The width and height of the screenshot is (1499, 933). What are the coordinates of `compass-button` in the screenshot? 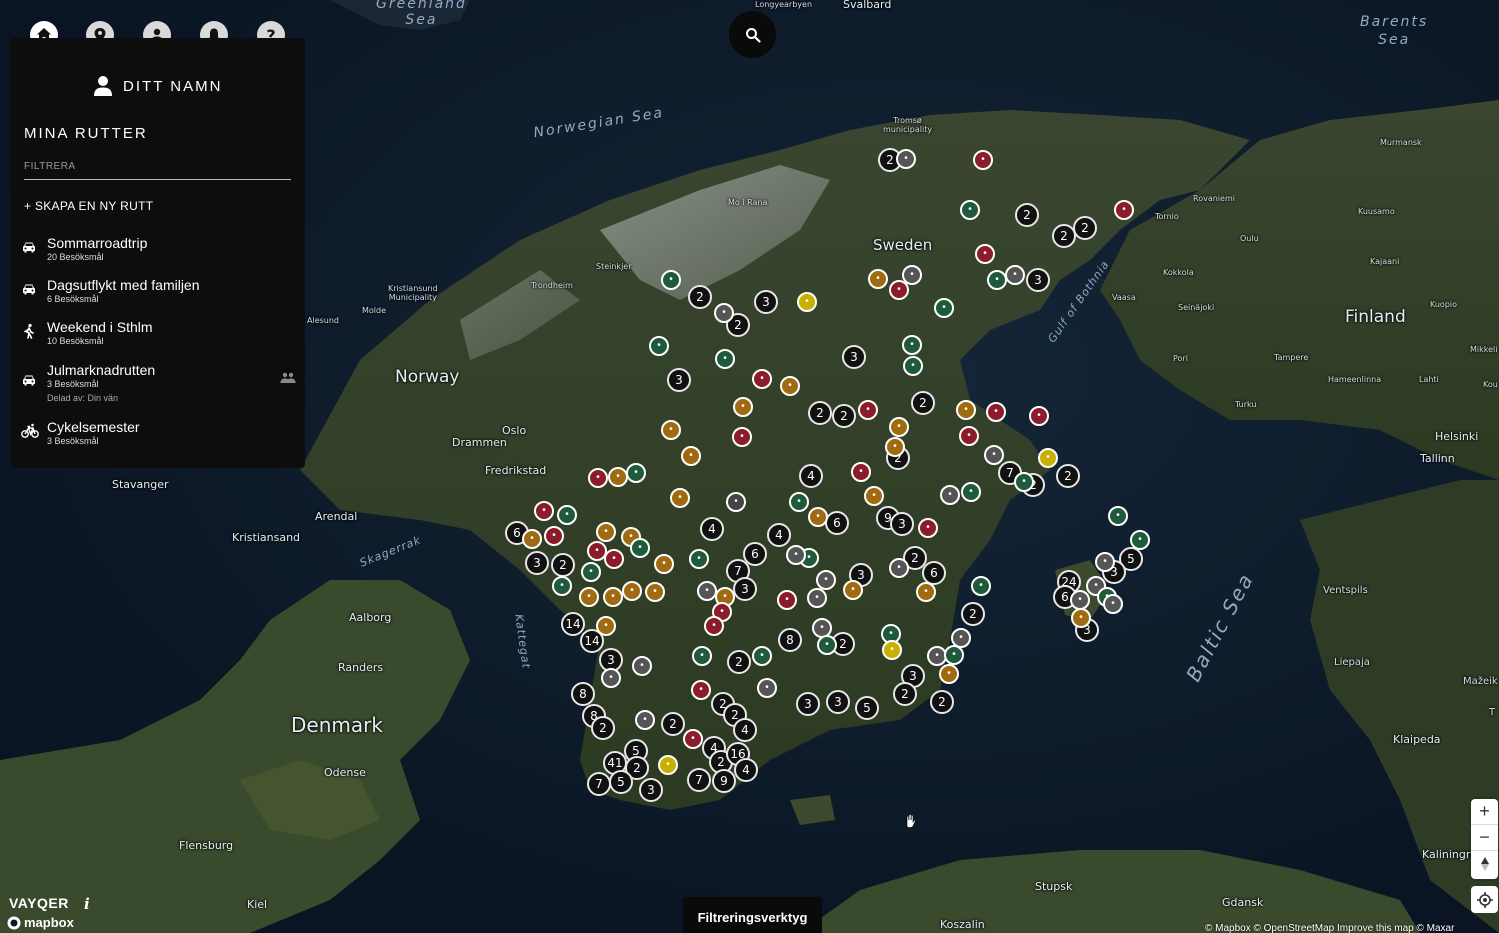 It's located at (1484, 864).